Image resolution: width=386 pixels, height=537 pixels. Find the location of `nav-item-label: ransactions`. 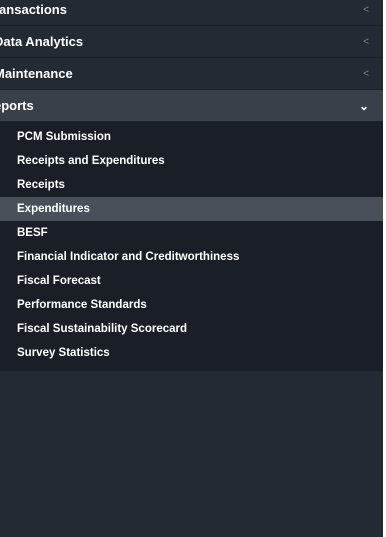

nav-item-label: ransactions is located at coordinates (33, 9).